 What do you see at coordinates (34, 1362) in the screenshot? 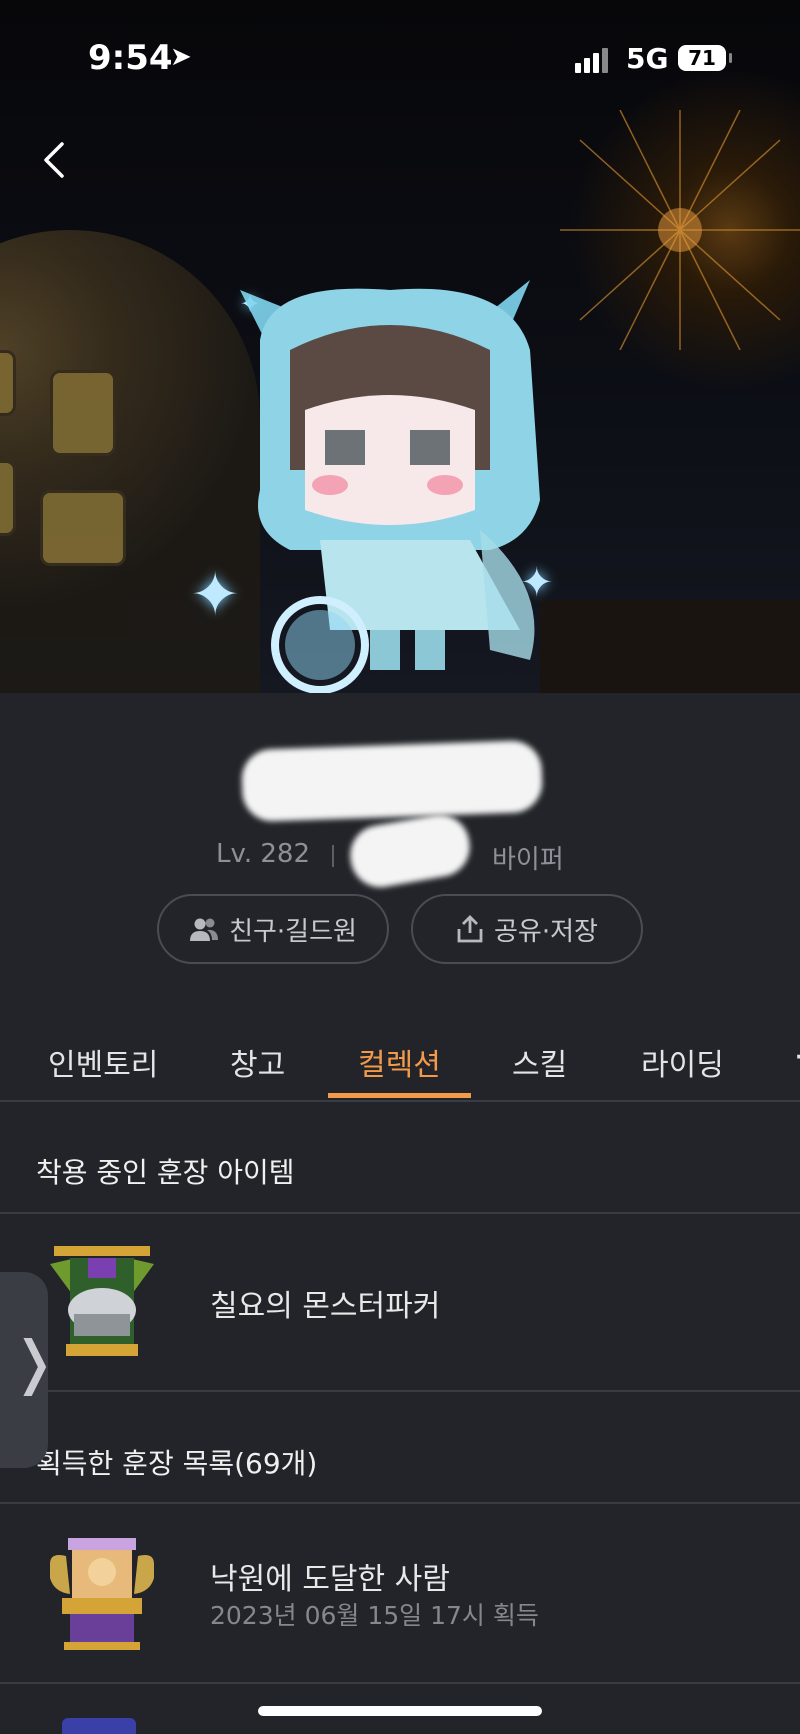
I see `chevron-right-icon: ❭` at bounding box center [34, 1362].